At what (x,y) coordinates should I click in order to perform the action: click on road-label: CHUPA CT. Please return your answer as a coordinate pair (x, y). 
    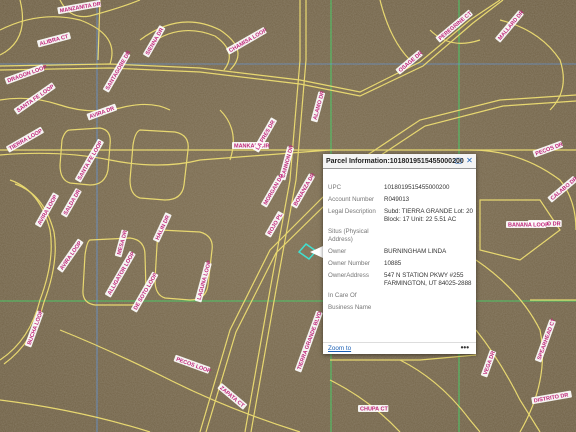
    Looking at the image, I should click on (373, 409).